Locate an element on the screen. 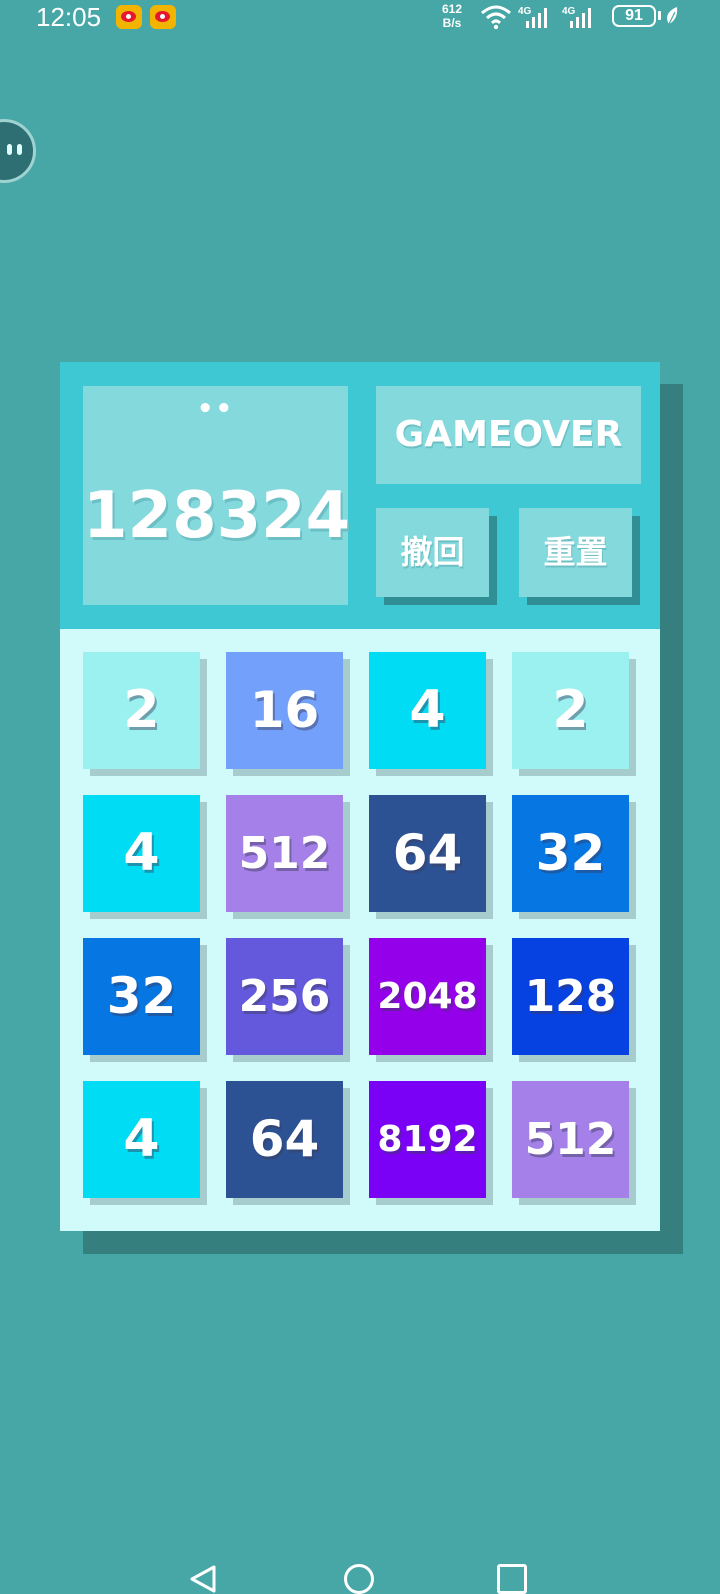  network-speed: 612 B/s is located at coordinates (452, 16).